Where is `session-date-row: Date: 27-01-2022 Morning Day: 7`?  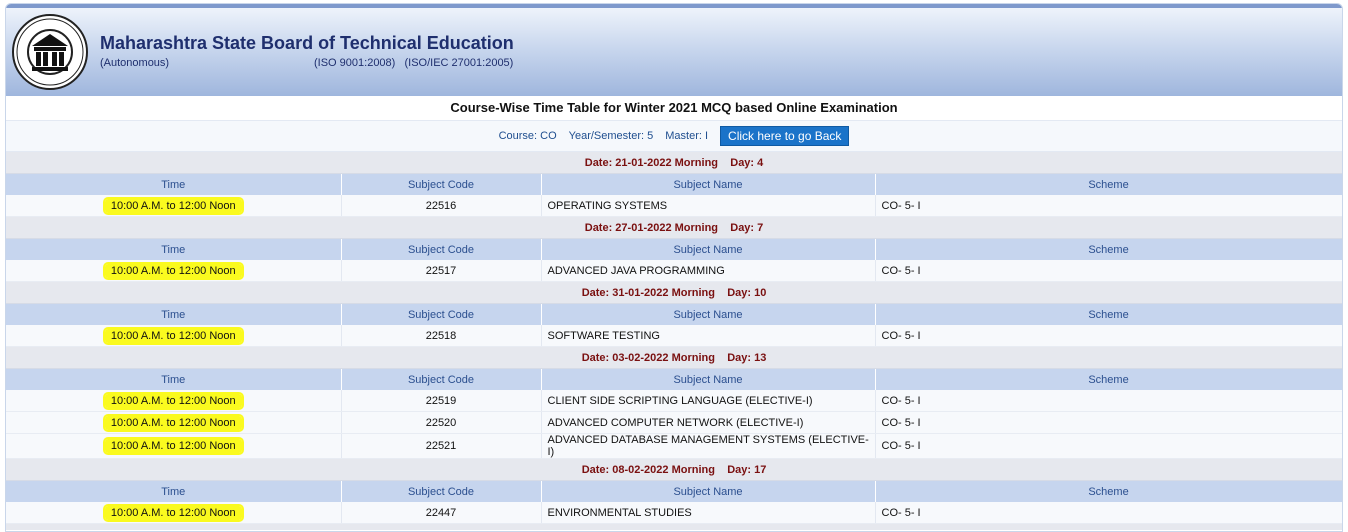
session-date-row: Date: 27-01-2022 Morning Day: 7 is located at coordinates (674, 227).